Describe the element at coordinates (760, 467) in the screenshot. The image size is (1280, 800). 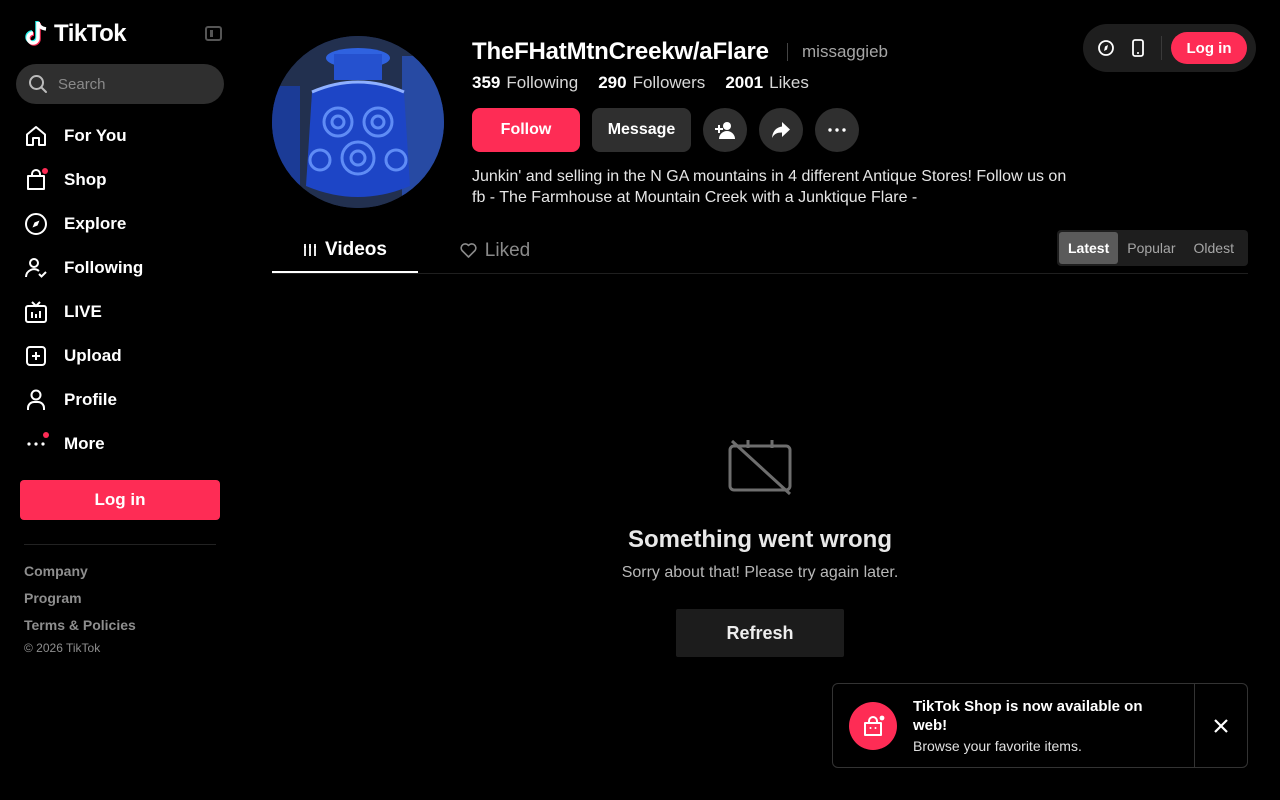
I see `broken-screen-icon` at that location.